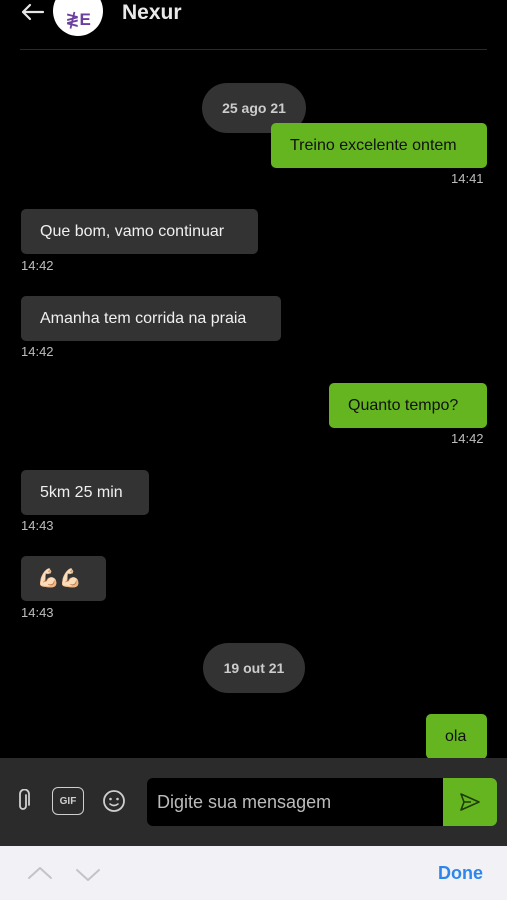 The width and height of the screenshot is (507, 900). I want to click on chevron-down-icon, so click(88, 875).